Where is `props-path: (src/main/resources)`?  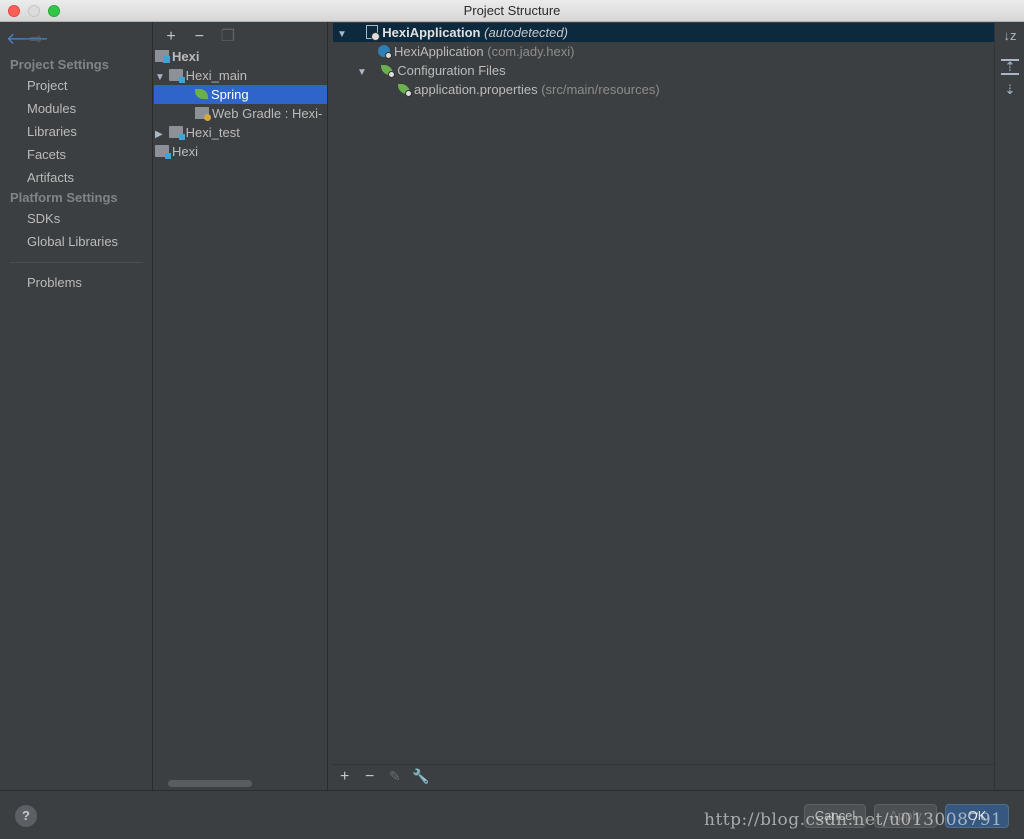
props-path: (src/main/resources) is located at coordinates (600, 89).